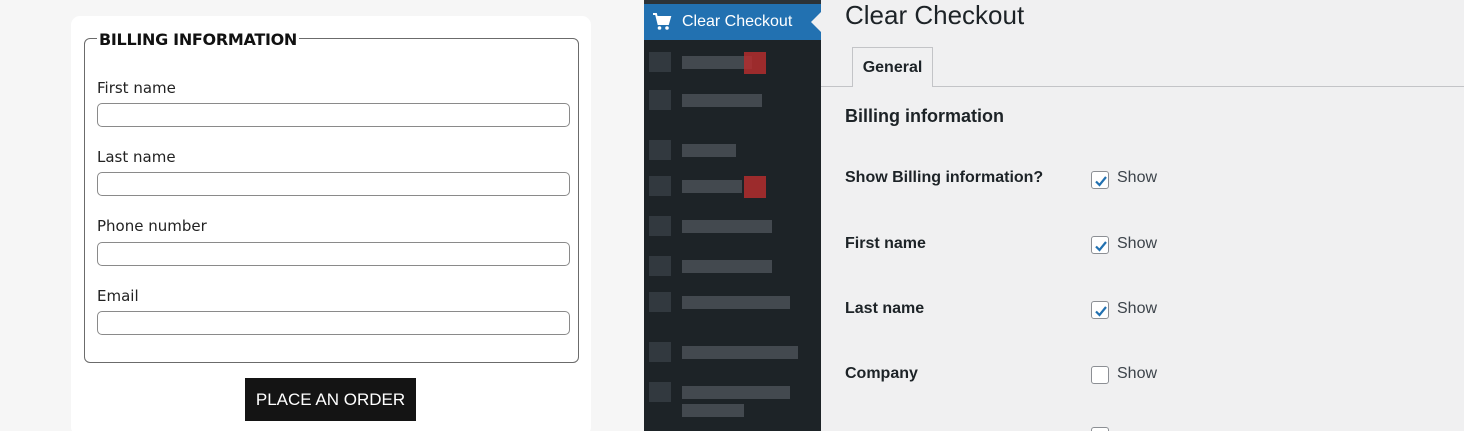 The image size is (1464, 431). What do you see at coordinates (892, 67) in the screenshot?
I see `tab-general: General` at bounding box center [892, 67].